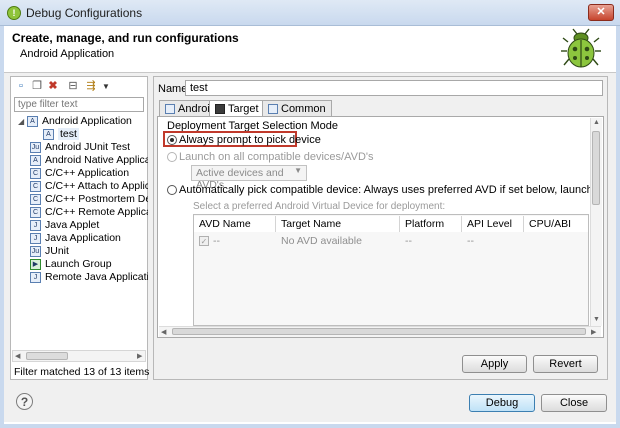 Image resolution: width=620 pixels, height=428 pixels. Describe the element at coordinates (89, 277) in the screenshot. I see `tree-item-remote-java: JRemote Java Application` at that location.